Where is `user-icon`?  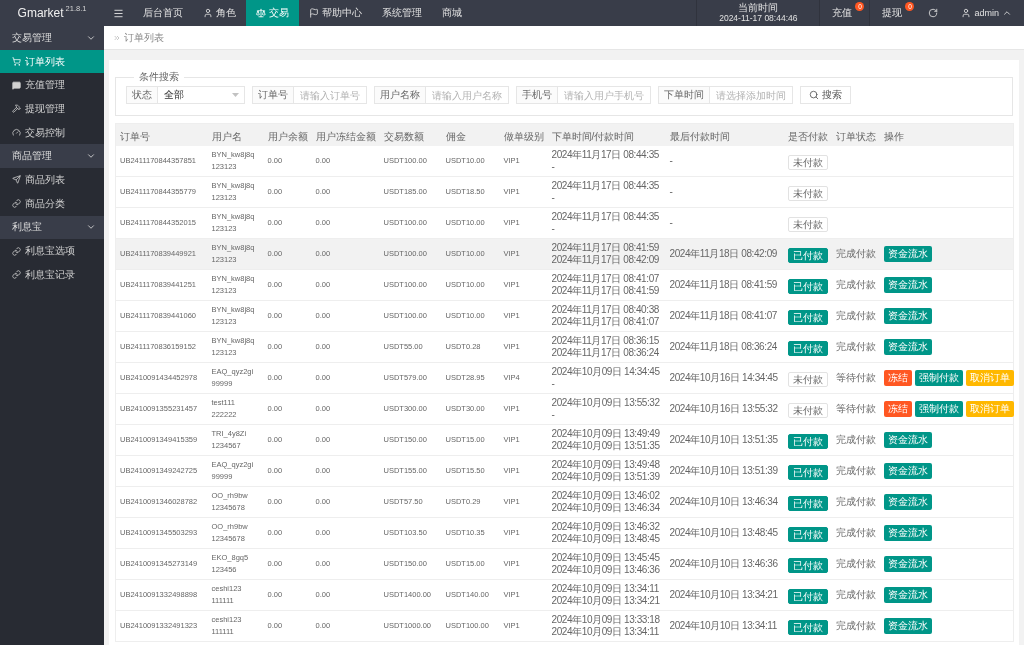
user-icon is located at coordinates (208, 13).